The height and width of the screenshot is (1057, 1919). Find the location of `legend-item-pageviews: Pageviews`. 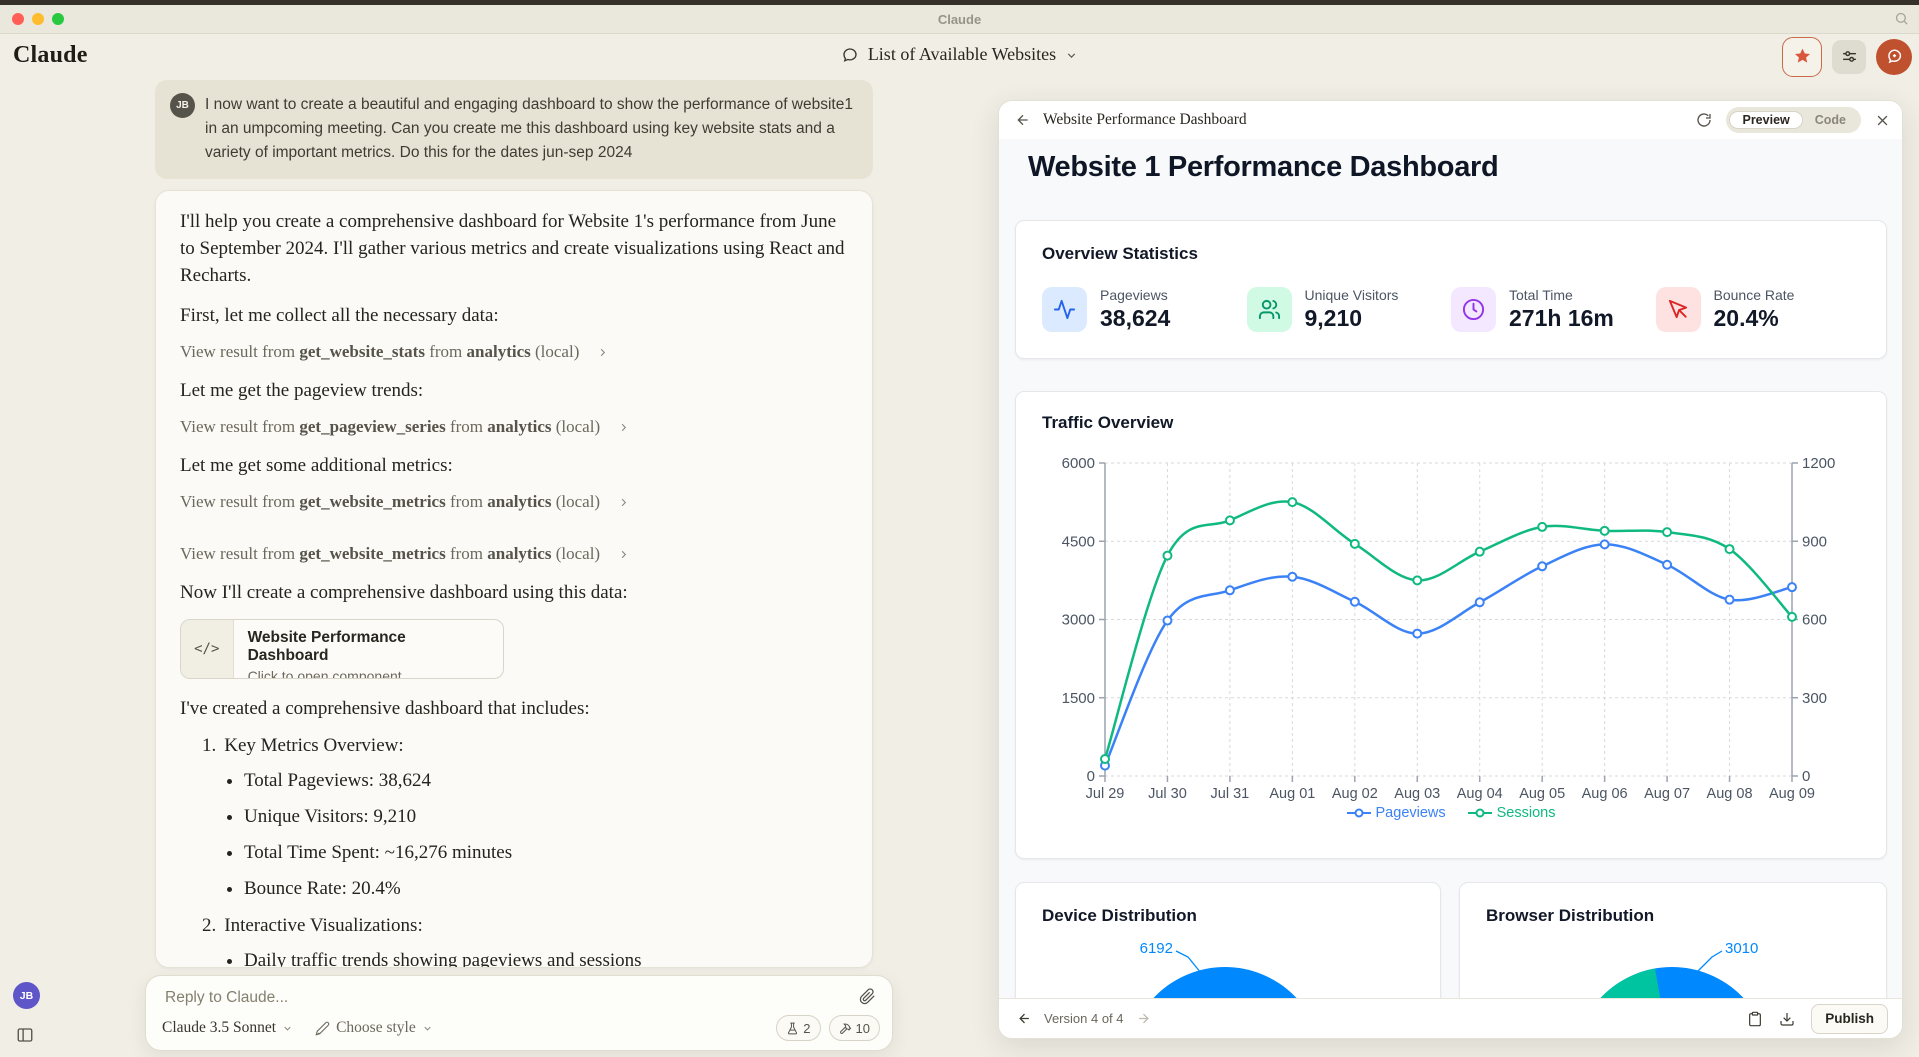

legend-item-pageviews: Pageviews is located at coordinates (1396, 813).